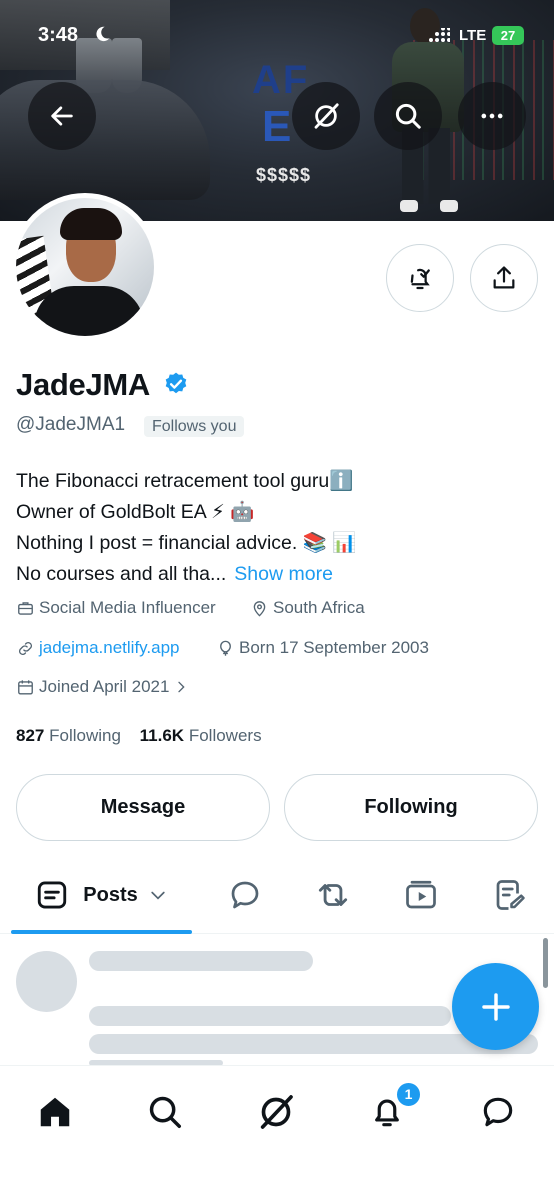 The image size is (554, 1199). I want to click on briefcase-icon, so click(25, 608).